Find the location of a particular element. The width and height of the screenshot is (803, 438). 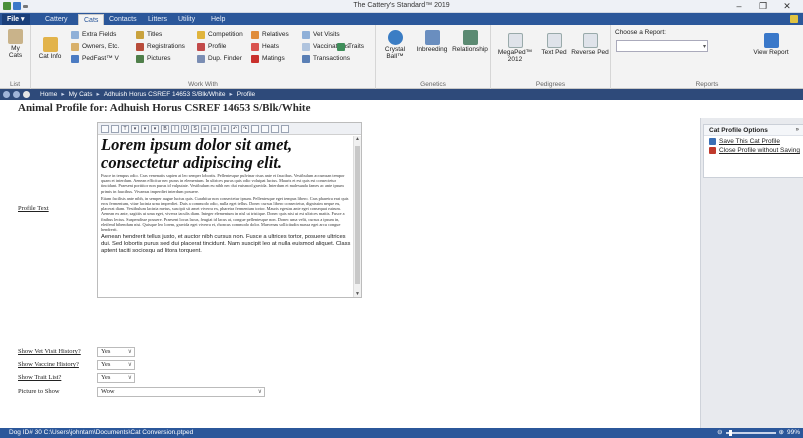

underline-icon: U is located at coordinates (185, 128).